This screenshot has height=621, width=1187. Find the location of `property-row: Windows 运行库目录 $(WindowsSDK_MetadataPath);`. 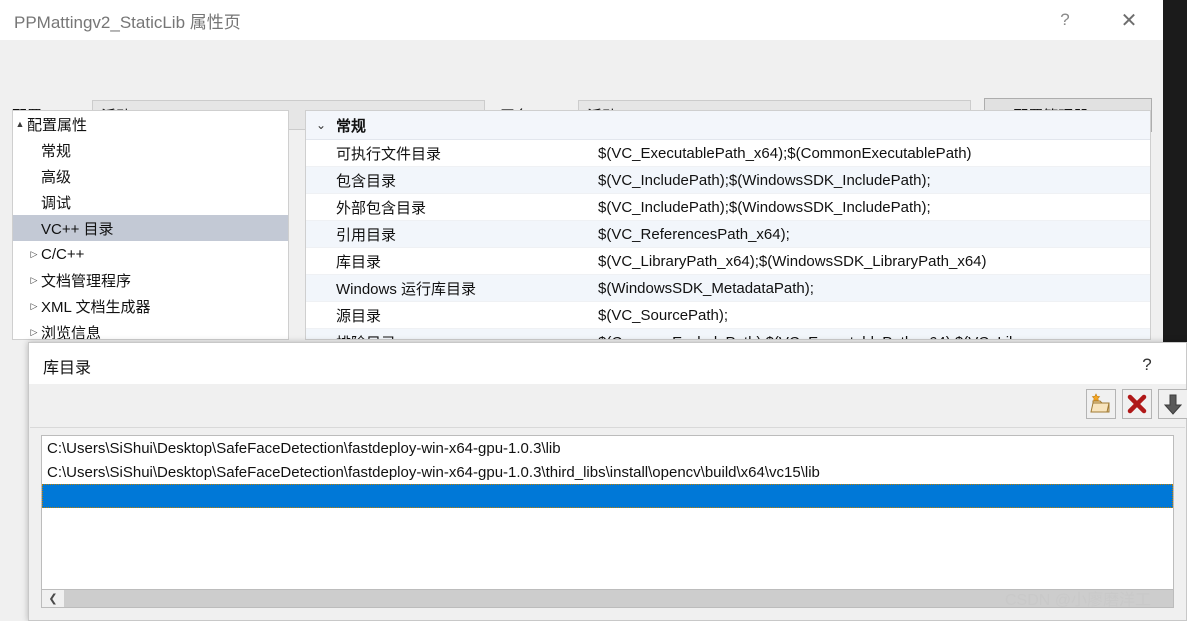

property-row: Windows 运行库目录 $(WindowsSDK_MetadataPath); is located at coordinates (728, 288).